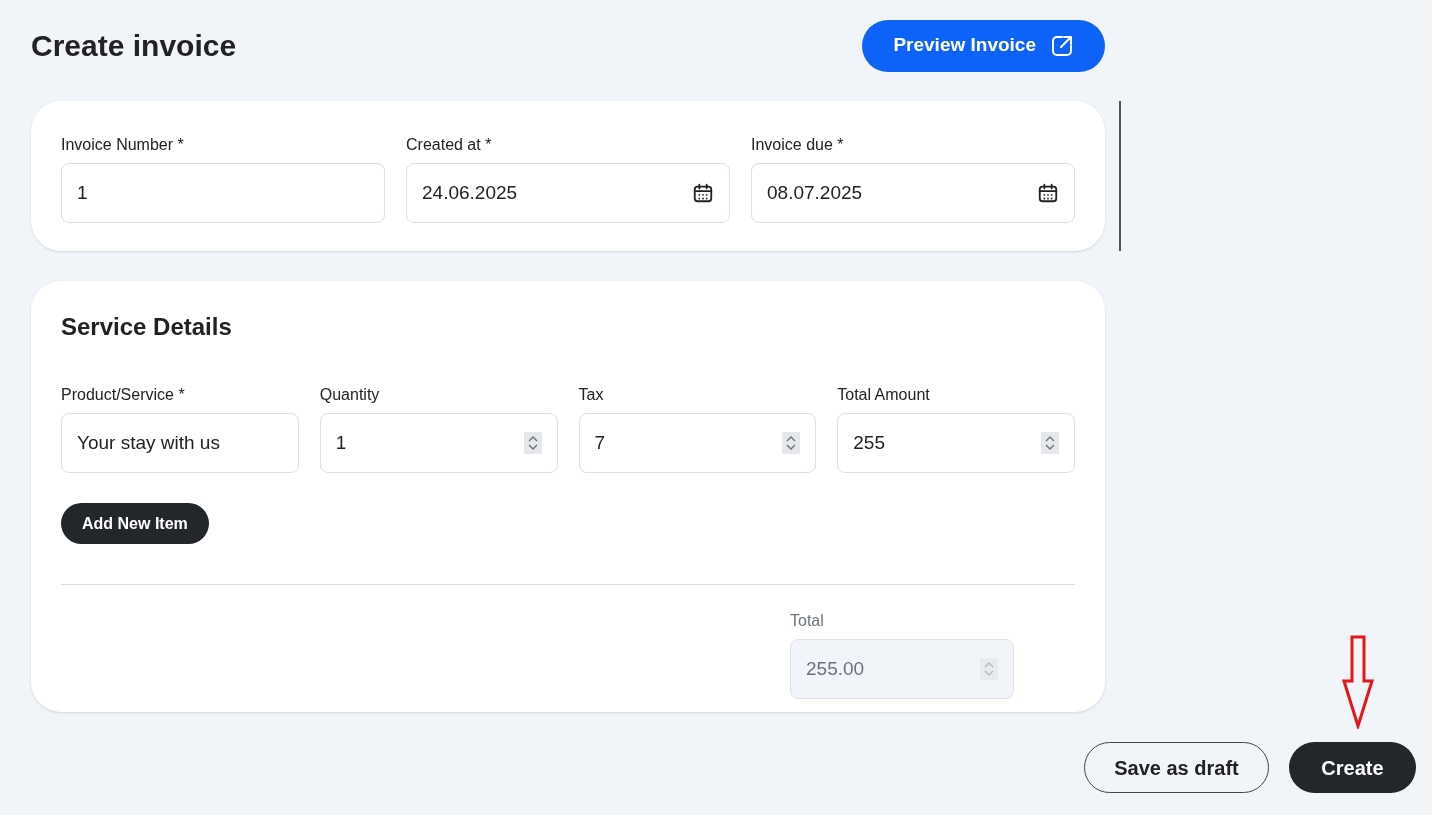 The width and height of the screenshot is (1432, 815). Describe the element at coordinates (902, 669) in the screenshot. I see `input-field: 255.00` at that location.